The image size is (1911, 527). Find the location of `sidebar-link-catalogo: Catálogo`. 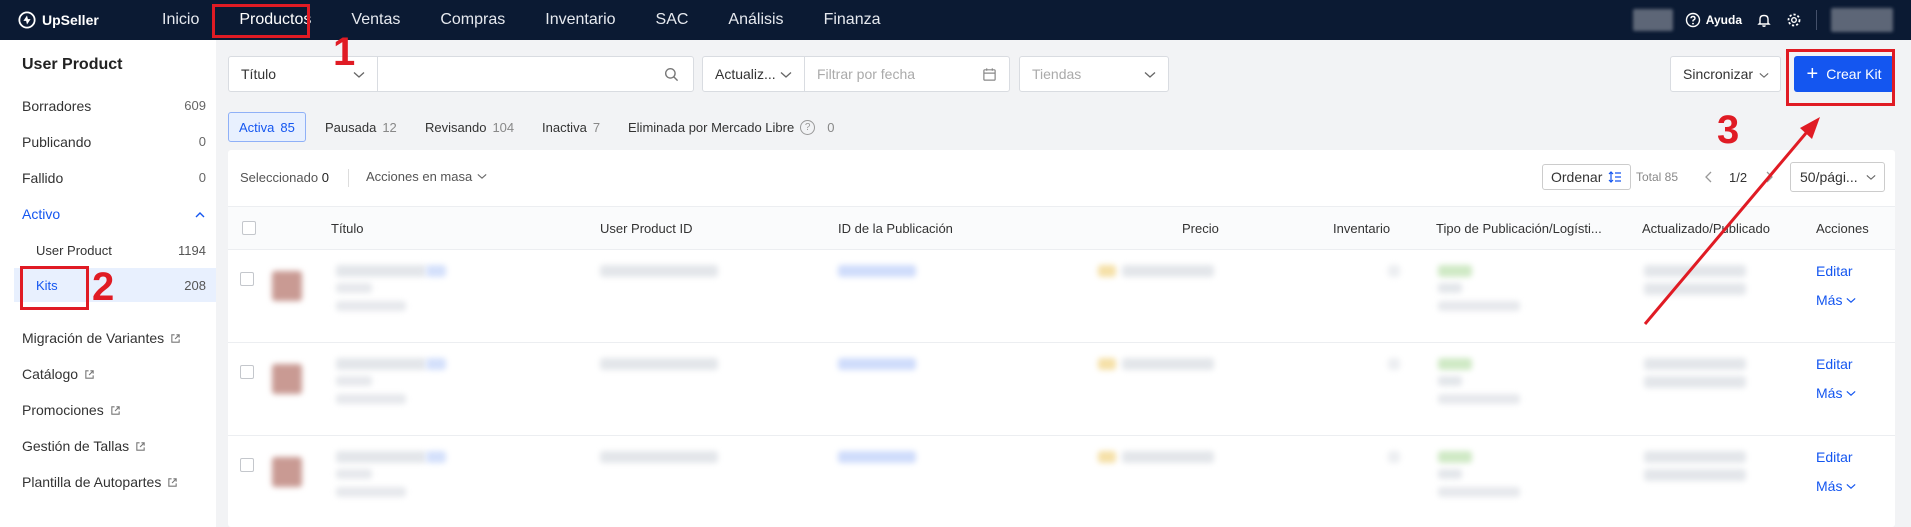

sidebar-link-catalogo: Catálogo is located at coordinates (114, 374).